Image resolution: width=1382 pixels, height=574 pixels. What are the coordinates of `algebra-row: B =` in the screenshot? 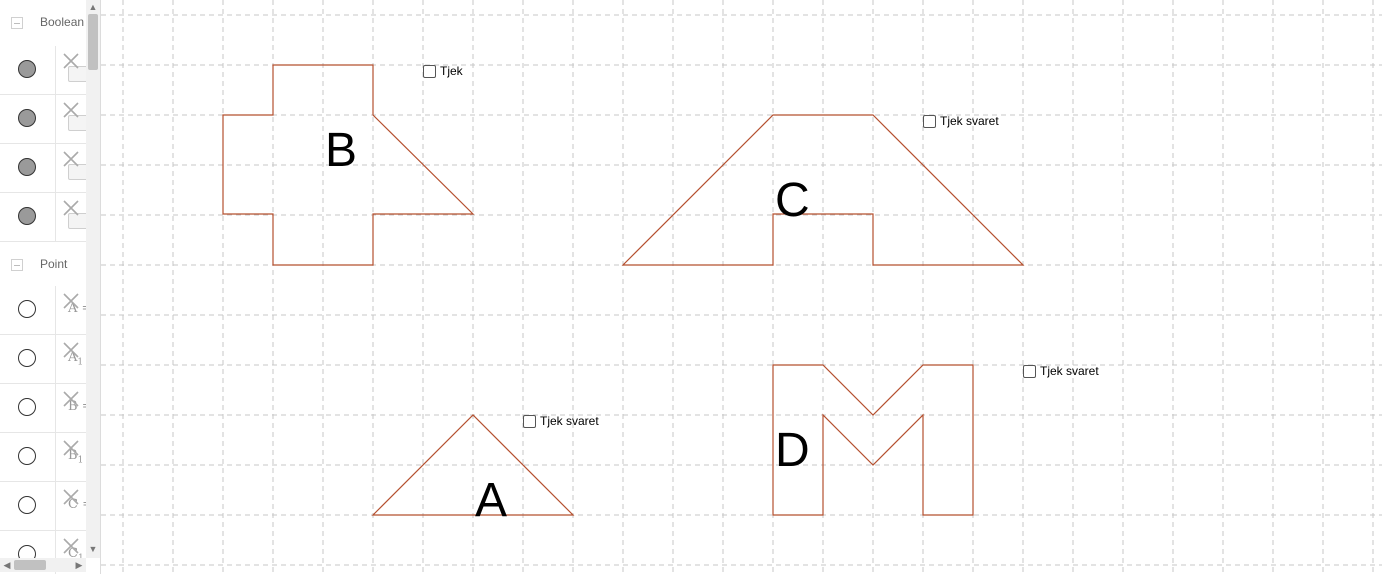 It's located at (46, 408).